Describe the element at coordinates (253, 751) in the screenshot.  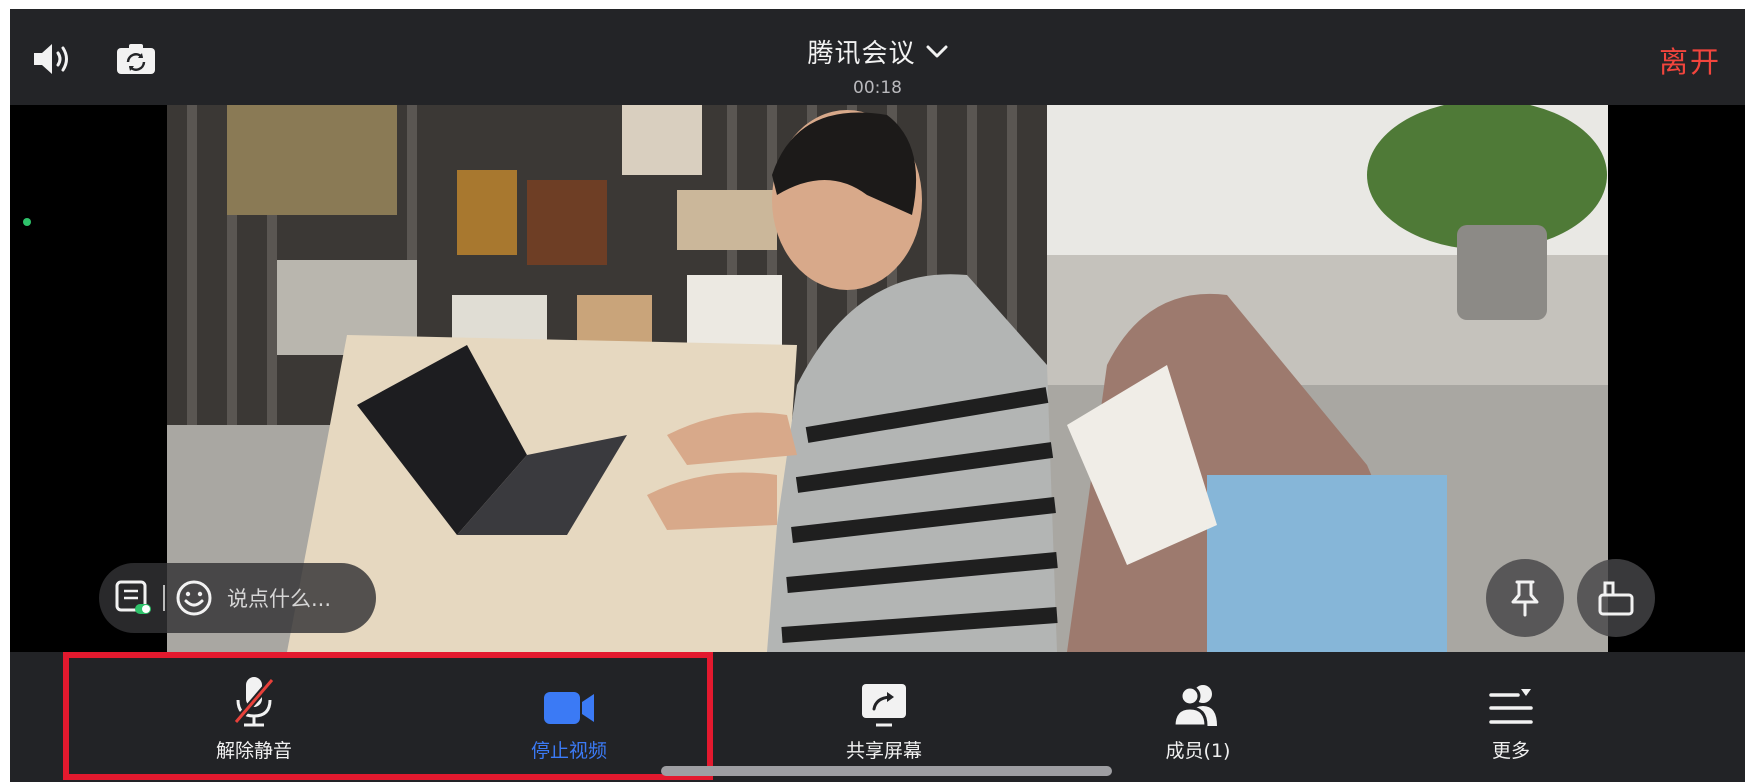
I see `unmute-label: 解除静音` at that location.